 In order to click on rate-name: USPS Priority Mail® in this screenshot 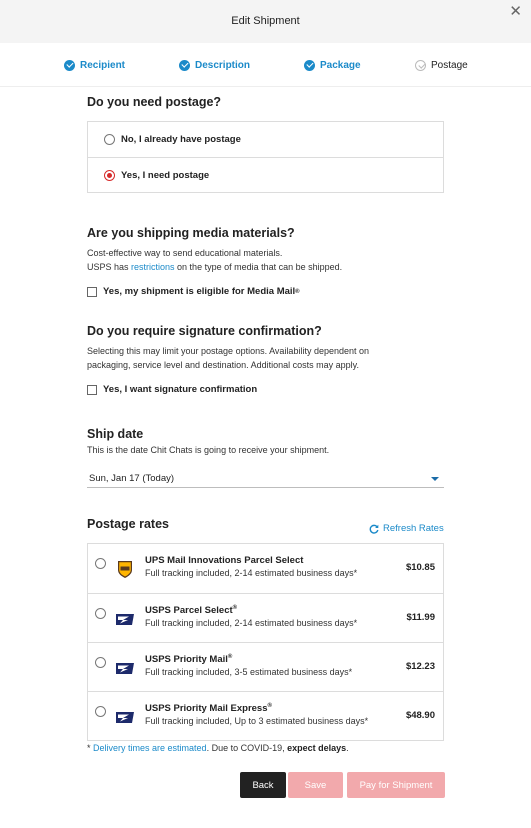, I will do `click(188, 659)`.